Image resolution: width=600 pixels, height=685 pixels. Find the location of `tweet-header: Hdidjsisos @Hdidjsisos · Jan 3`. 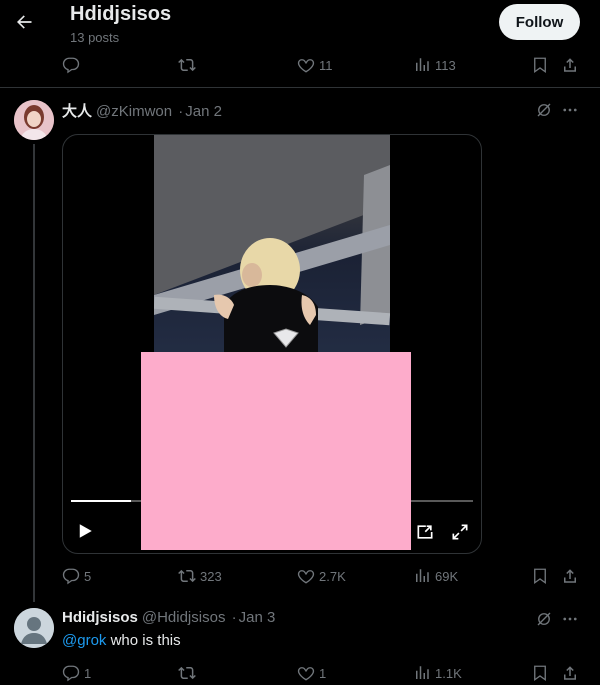

tweet-header: Hdidjsisos @Hdidjsisos · Jan 3 is located at coordinates (168, 617).